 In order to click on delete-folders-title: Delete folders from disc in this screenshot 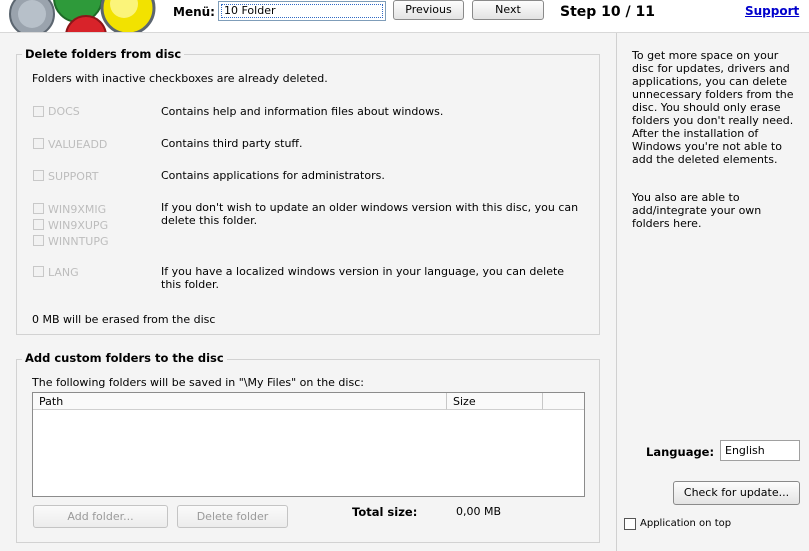, I will do `click(103, 54)`.